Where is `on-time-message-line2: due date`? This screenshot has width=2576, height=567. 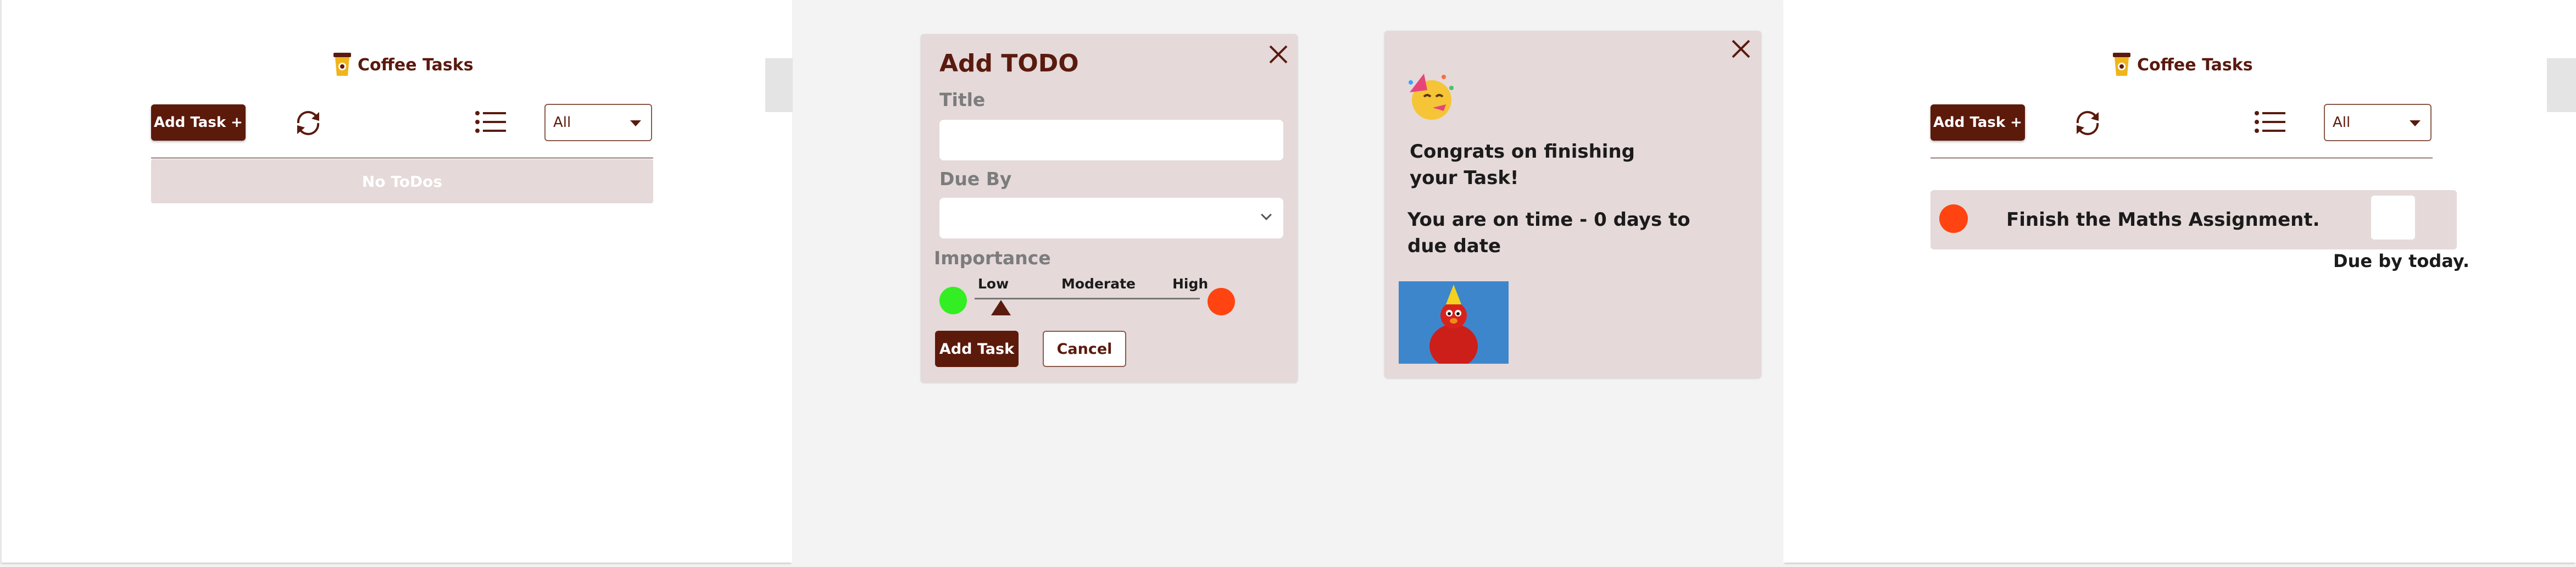
on-time-message-line2: due date is located at coordinates (1454, 246).